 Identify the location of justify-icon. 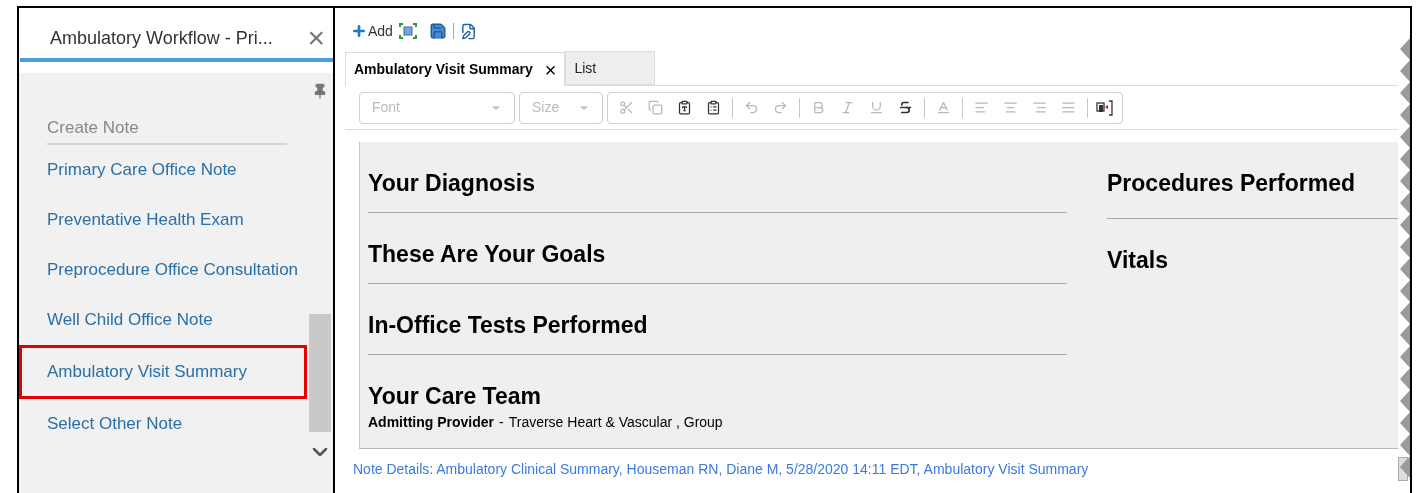
(1068, 107).